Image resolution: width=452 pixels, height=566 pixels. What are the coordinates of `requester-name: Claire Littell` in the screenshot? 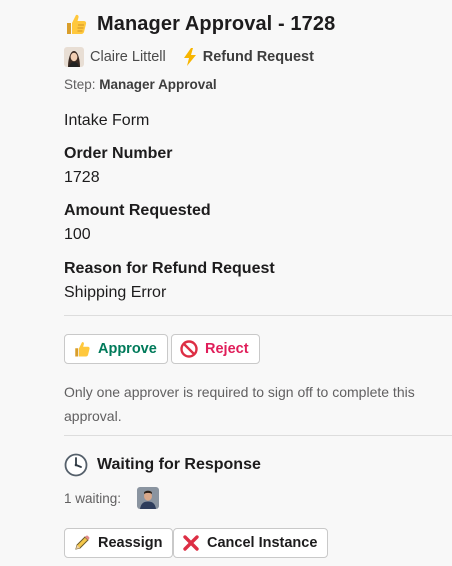 It's located at (128, 57).